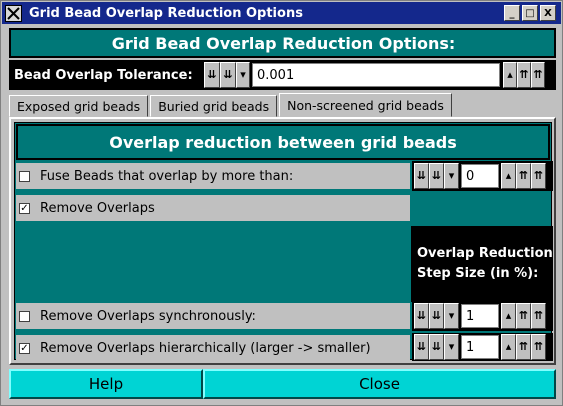  I want to click on tolerance-label: Bead Overlap Tolerance:, so click(103, 75).